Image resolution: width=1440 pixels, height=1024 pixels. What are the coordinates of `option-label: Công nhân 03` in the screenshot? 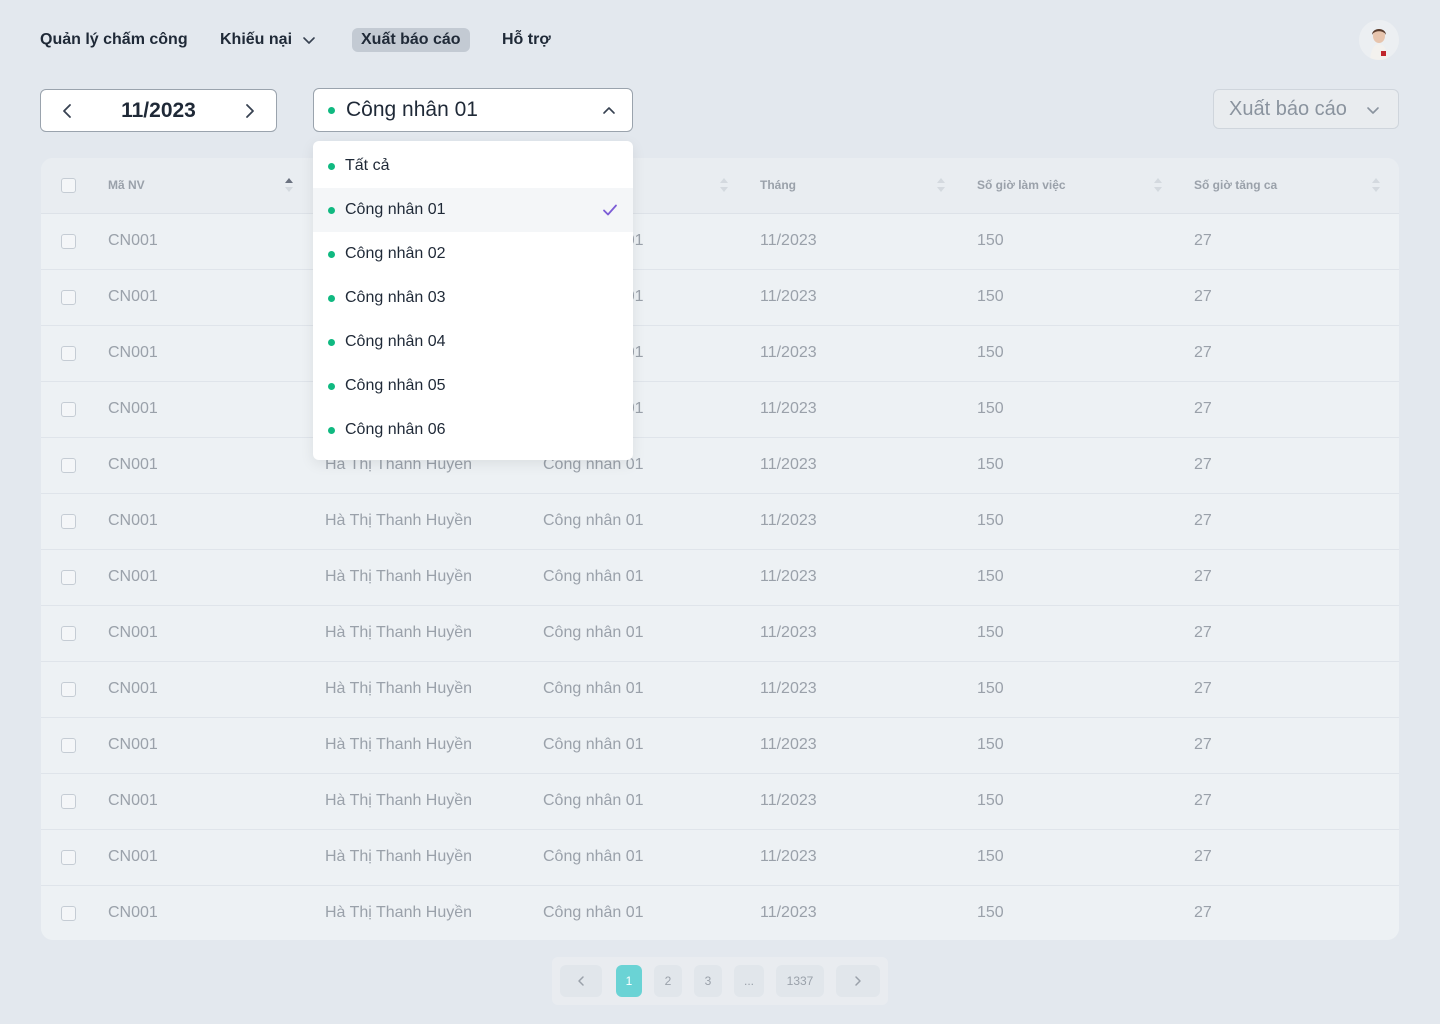 It's located at (395, 297).